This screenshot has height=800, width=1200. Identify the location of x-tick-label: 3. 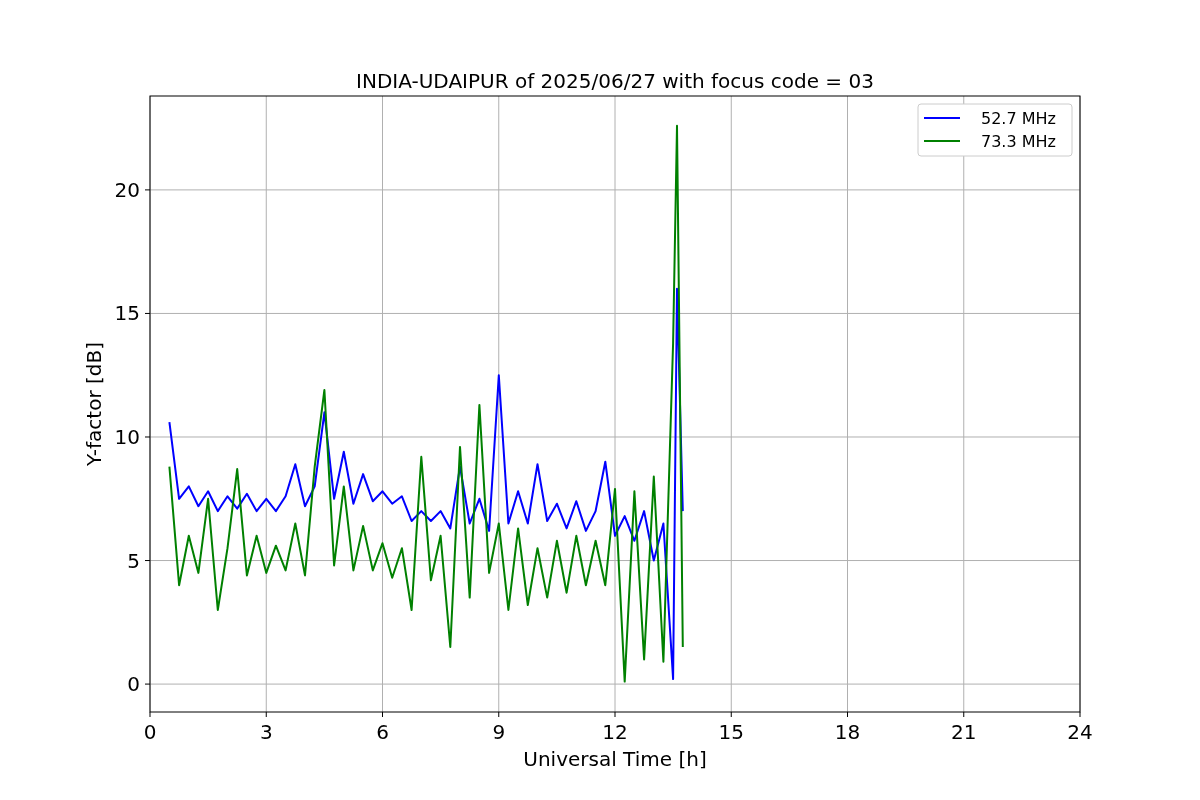
(266, 732).